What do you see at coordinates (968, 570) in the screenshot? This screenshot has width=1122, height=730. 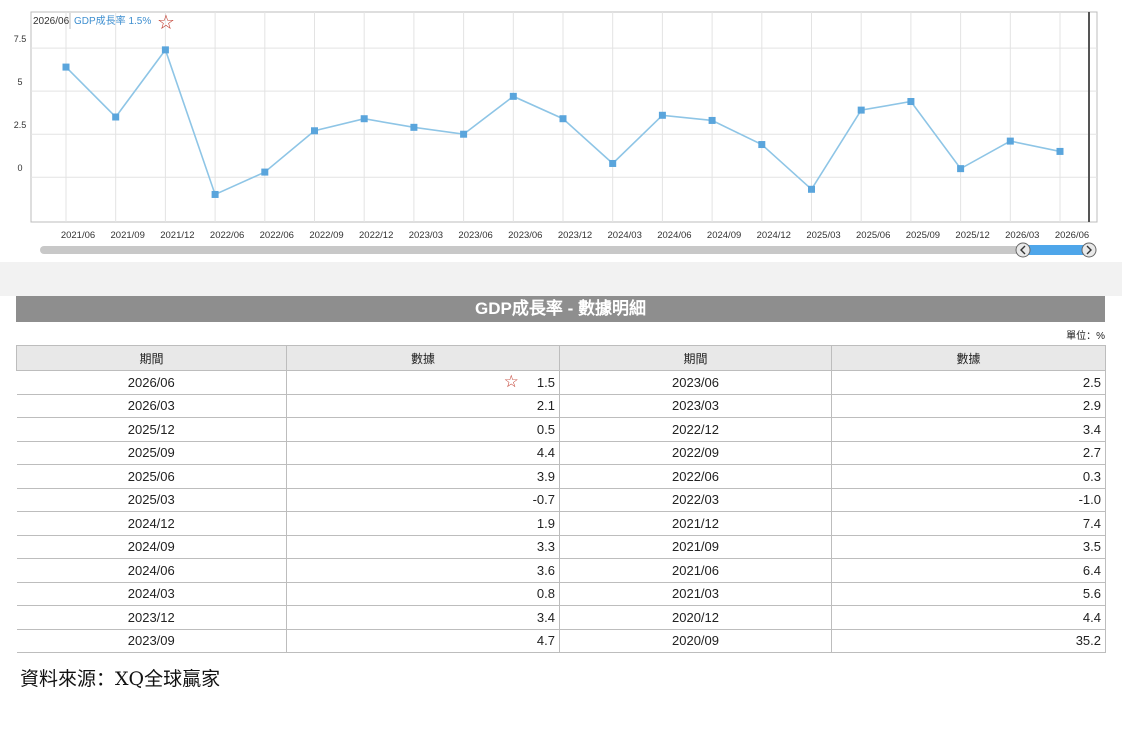 I see `value-cell: 6.4` at bounding box center [968, 570].